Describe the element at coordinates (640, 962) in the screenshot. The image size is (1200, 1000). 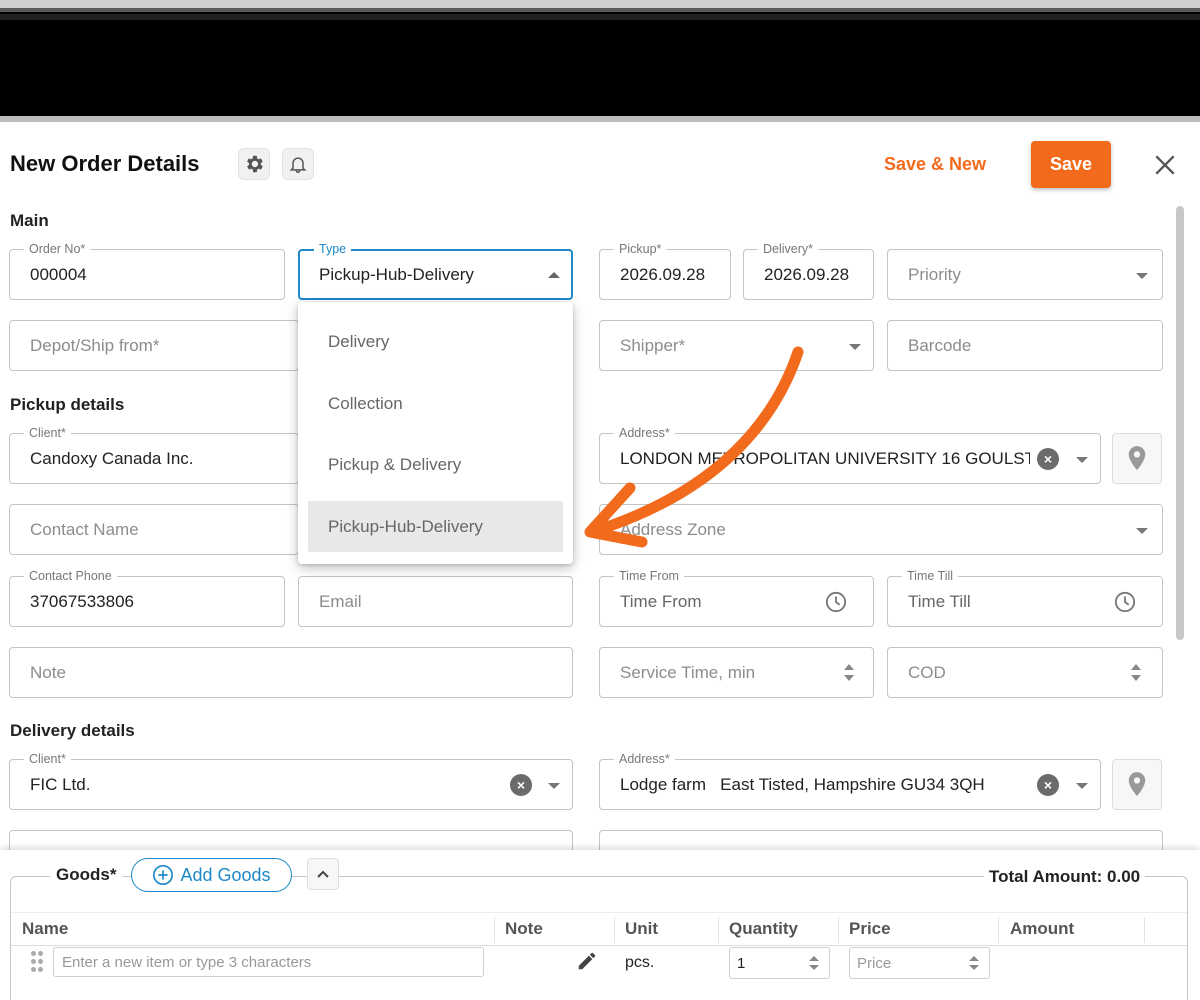
I see `goods-unit: pcs.` at that location.